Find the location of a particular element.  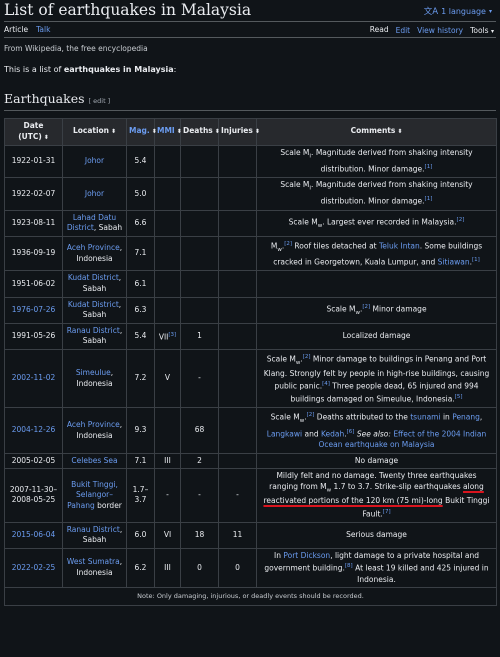

chevron-down-icon: ▾ is located at coordinates (492, 31).